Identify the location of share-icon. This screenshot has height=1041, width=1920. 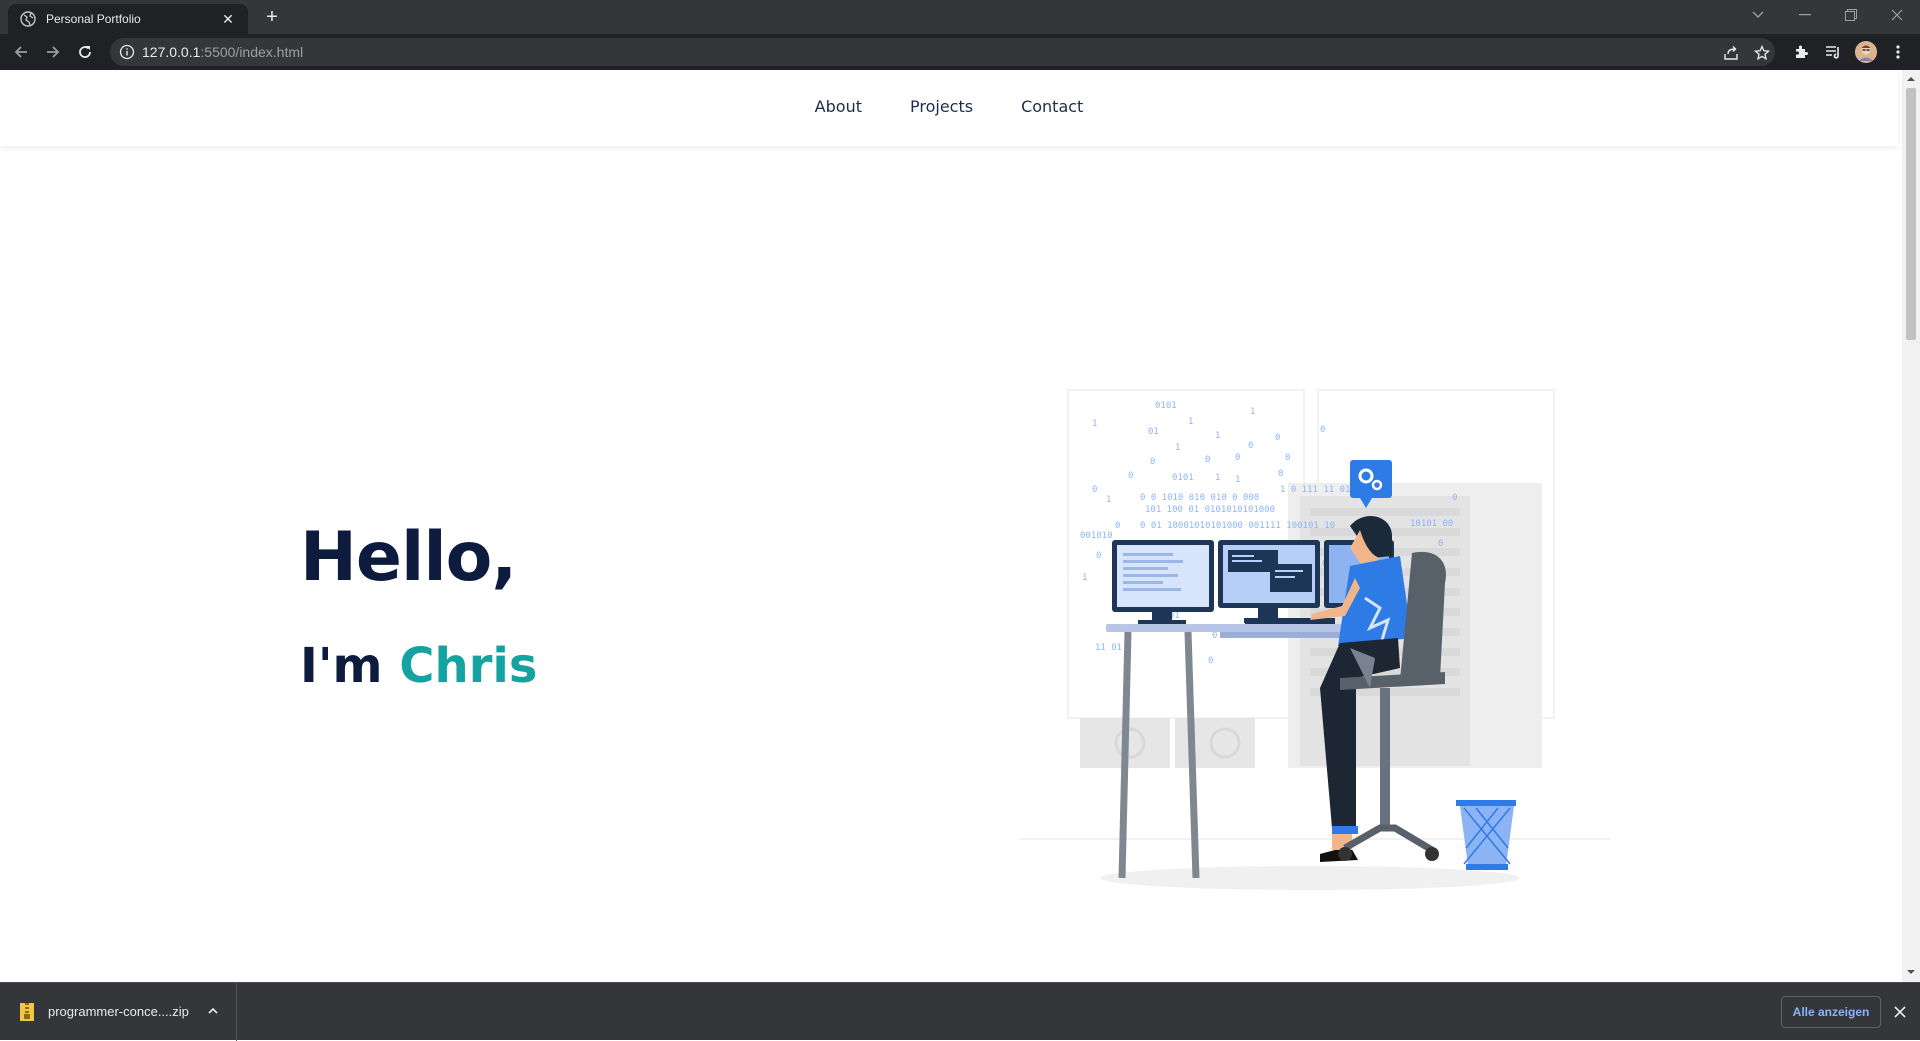
(1731, 53).